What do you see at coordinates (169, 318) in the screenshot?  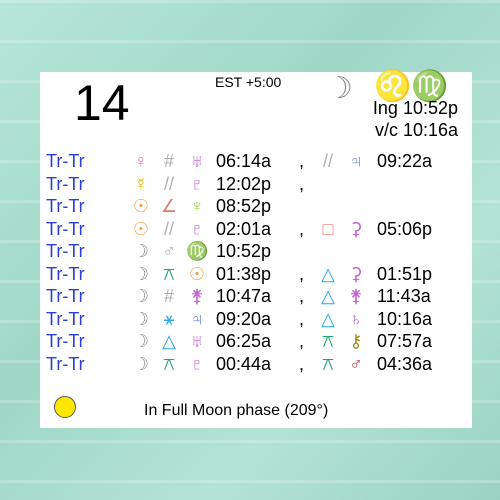 I see `aspect-1-icon: ⚹` at bounding box center [169, 318].